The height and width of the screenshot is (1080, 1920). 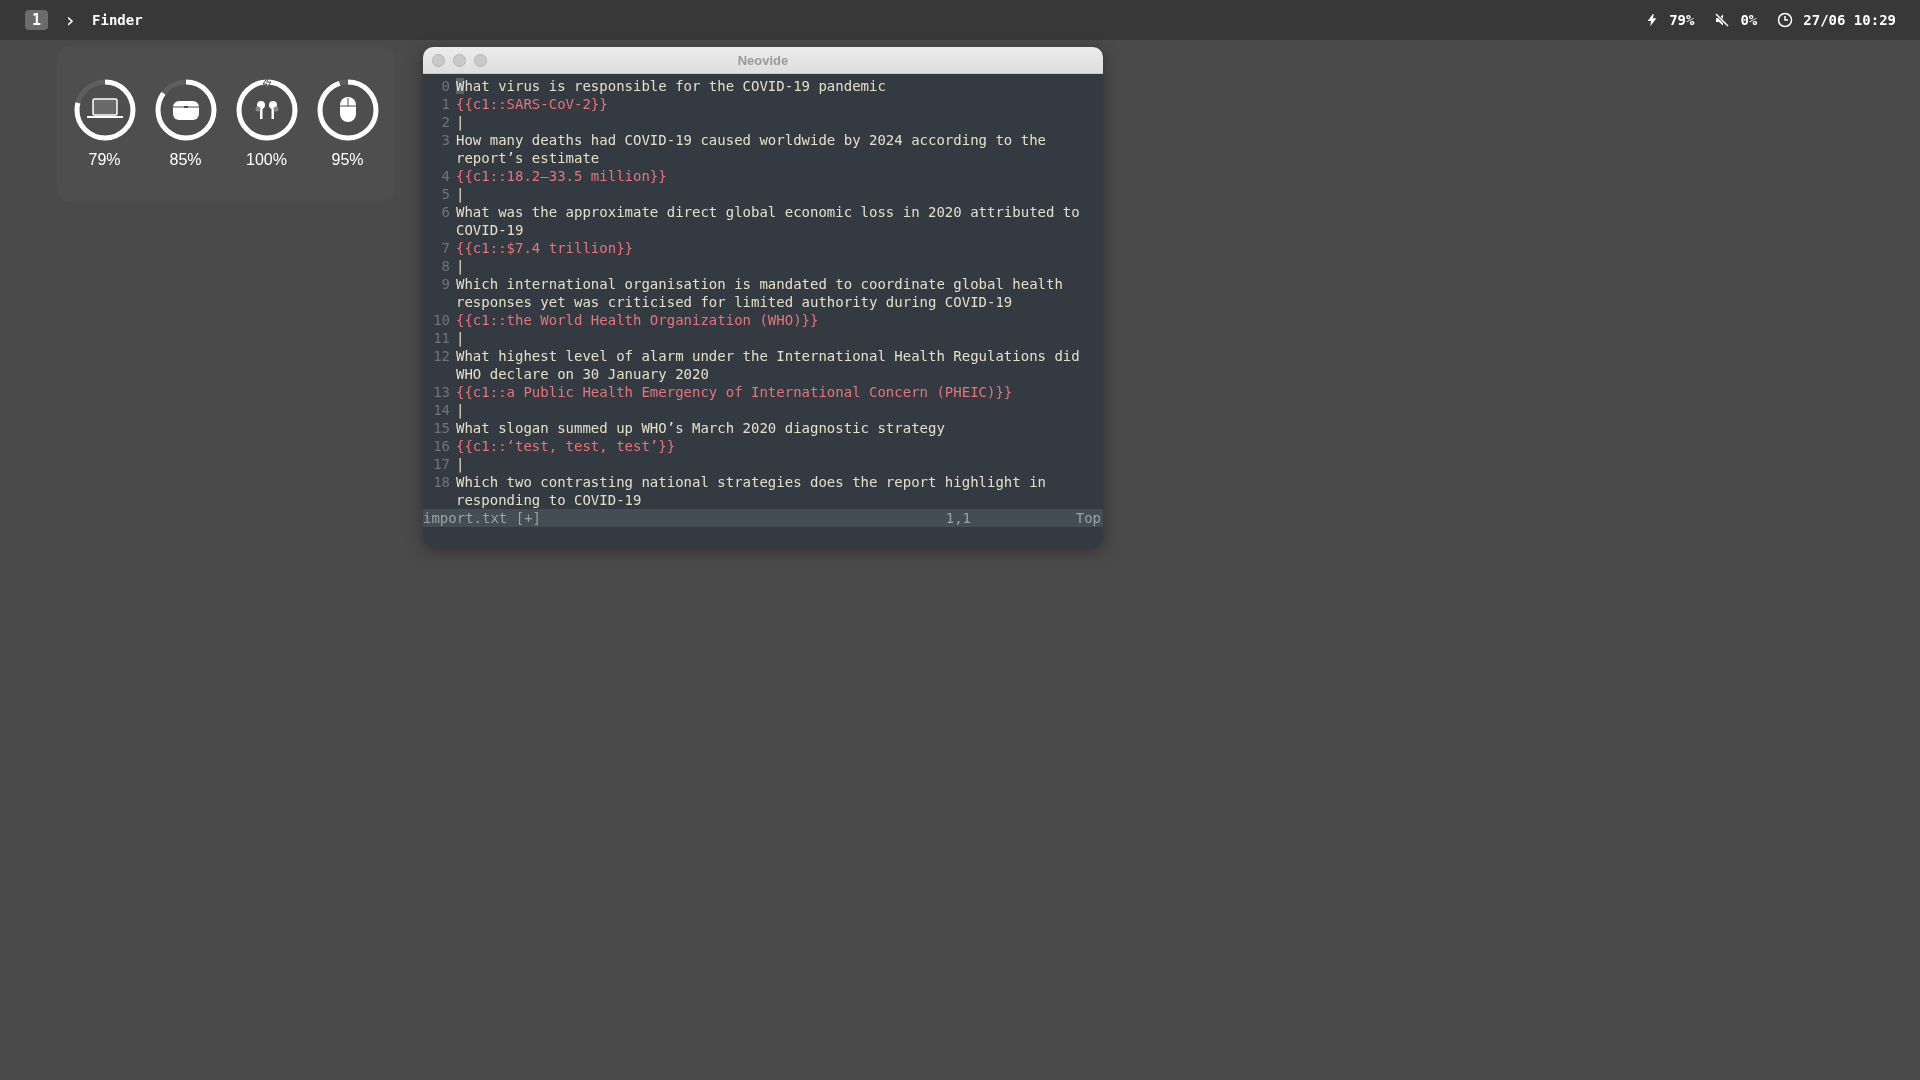 I want to click on code-line: {{c1::a Public Health Emergency of International Concern (PHEIC)}}, so click(x=735, y=392).